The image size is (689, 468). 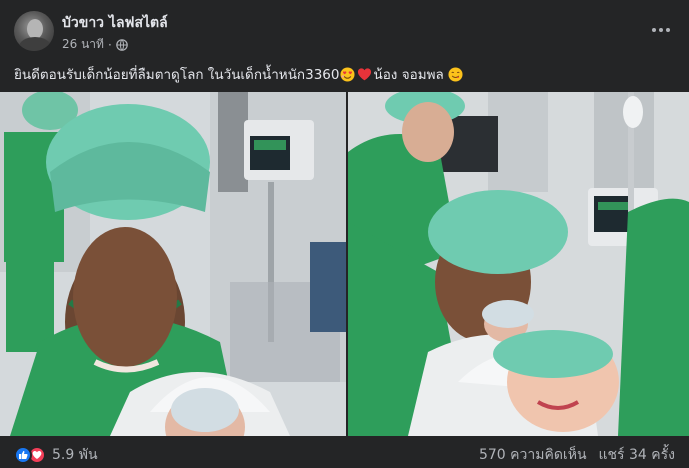 What do you see at coordinates (408, 75) in the screenshot?
I see `caption-text-name: น้อง จอมพล` at bounding box center [408, 75].